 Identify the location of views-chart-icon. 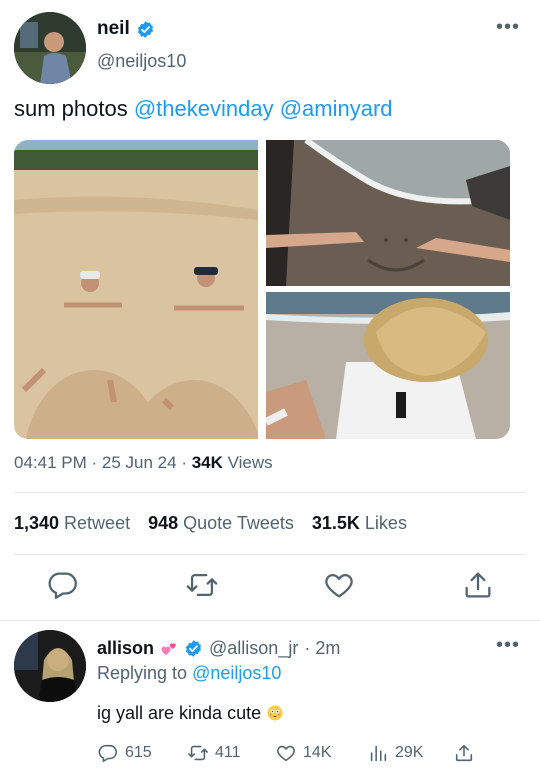
(378, 753).